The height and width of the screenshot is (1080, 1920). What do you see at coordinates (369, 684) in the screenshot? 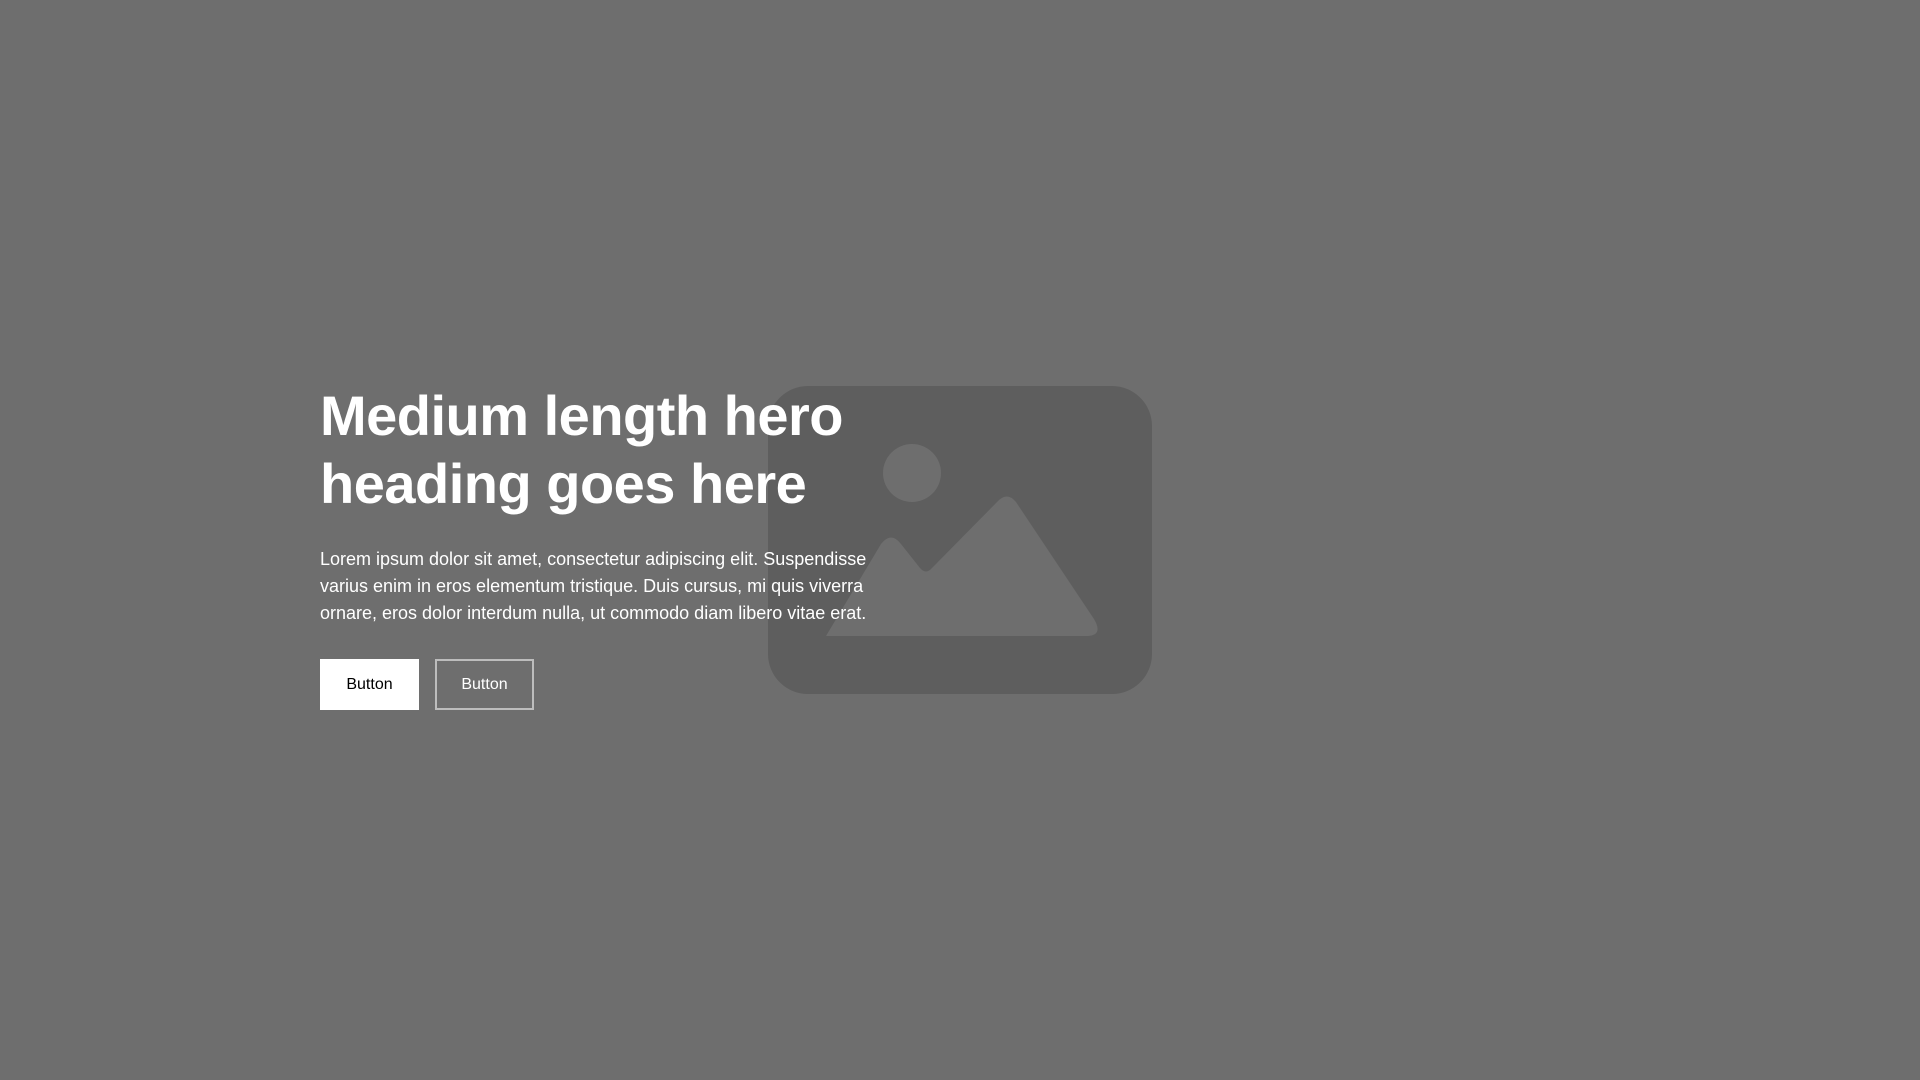
I see `primary-button: Button` at bounding box center [369, 684].